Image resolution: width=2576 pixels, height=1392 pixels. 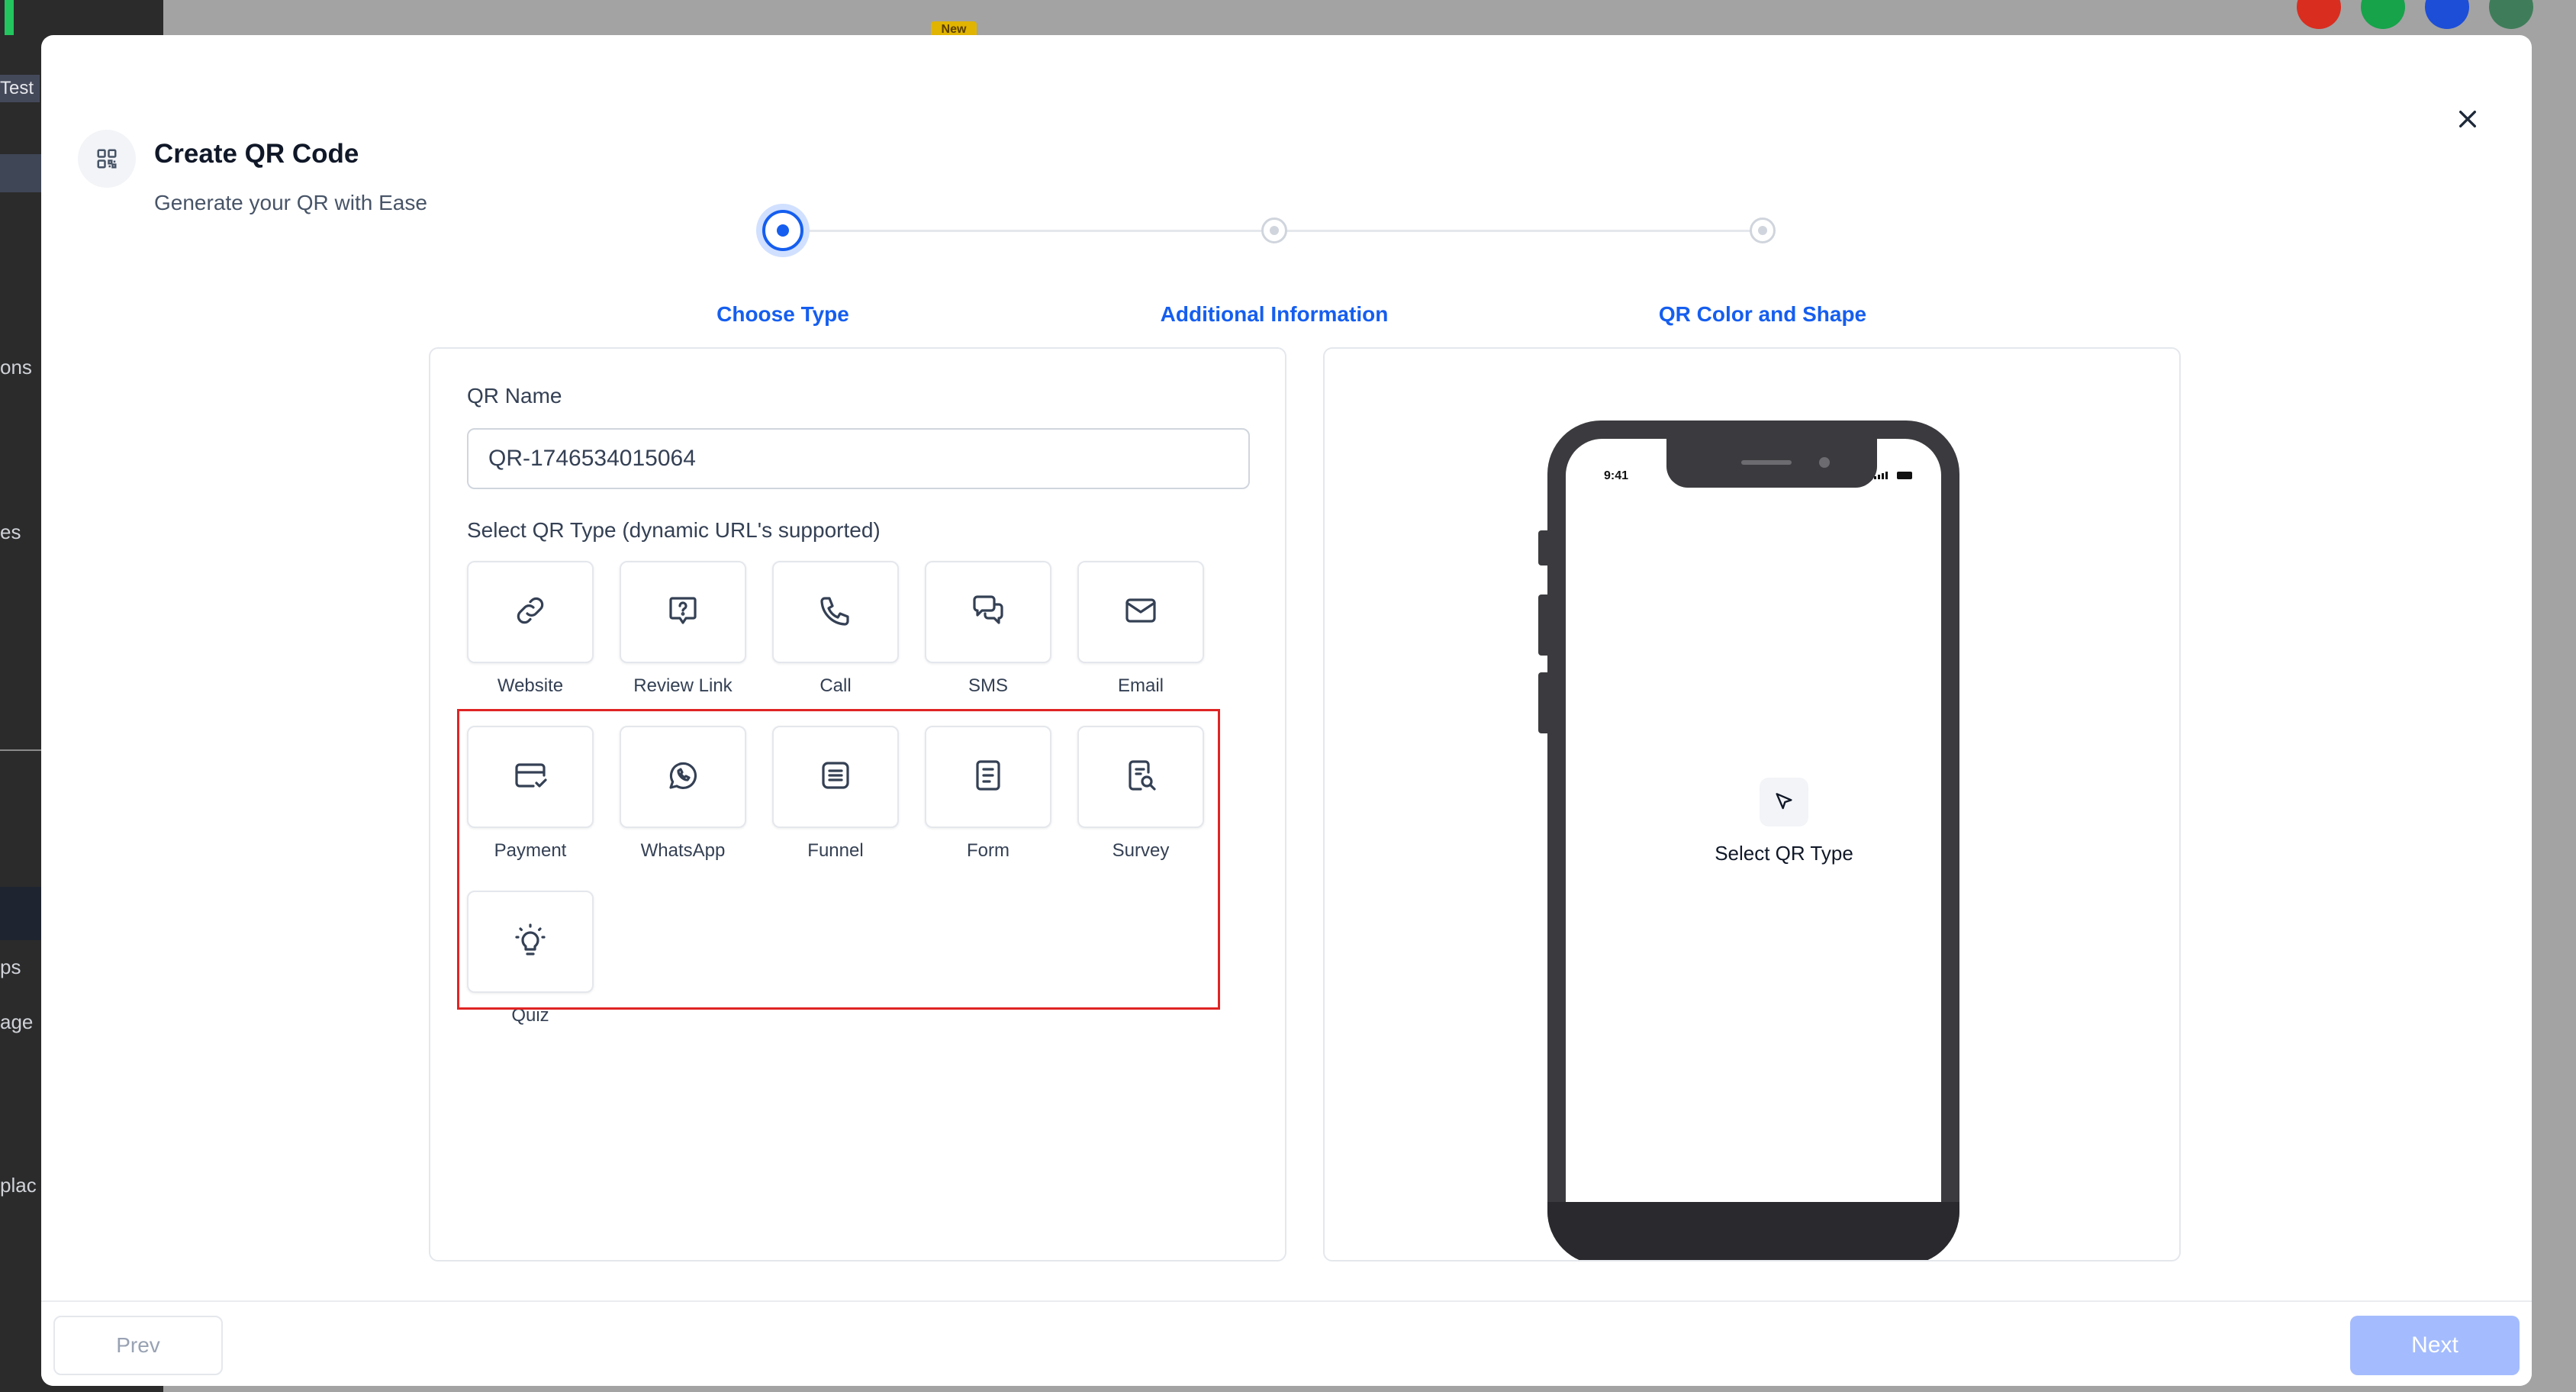 I want to click on highlight-annotation, so click(x=838, y=860).